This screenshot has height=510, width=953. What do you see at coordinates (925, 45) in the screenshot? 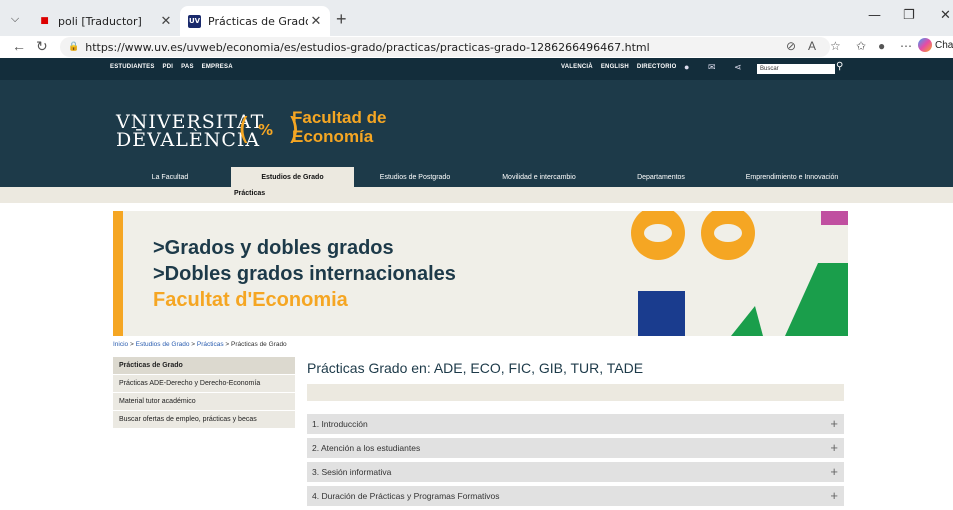
I see `copilot-icon` at bounding box center [925, 45].